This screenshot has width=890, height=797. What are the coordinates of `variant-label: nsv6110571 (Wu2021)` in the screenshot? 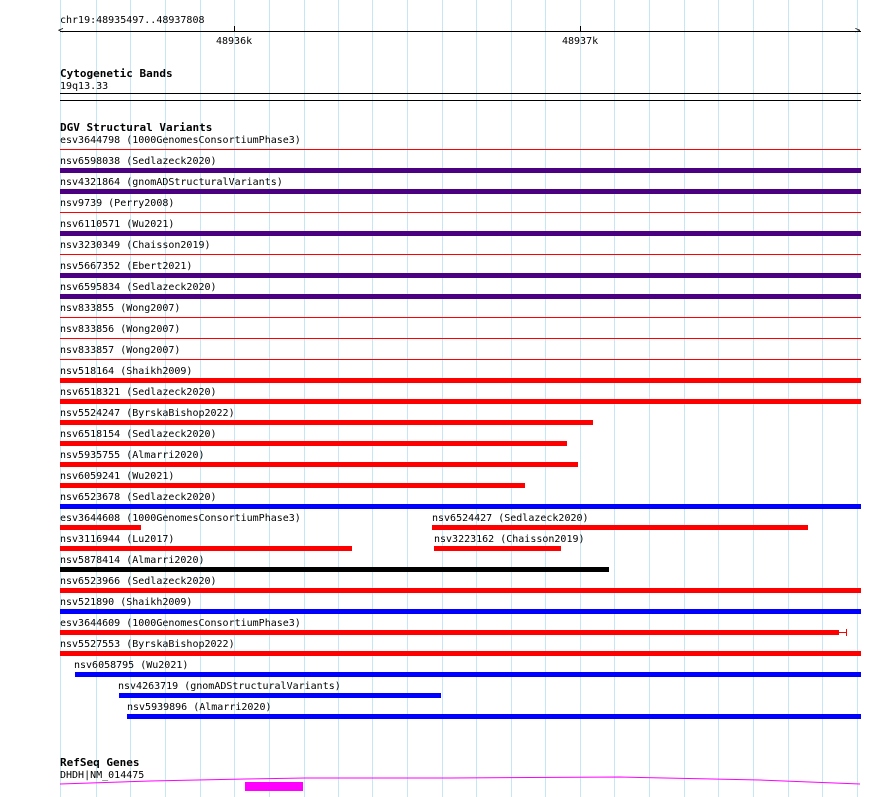 It's located at (117, 224).